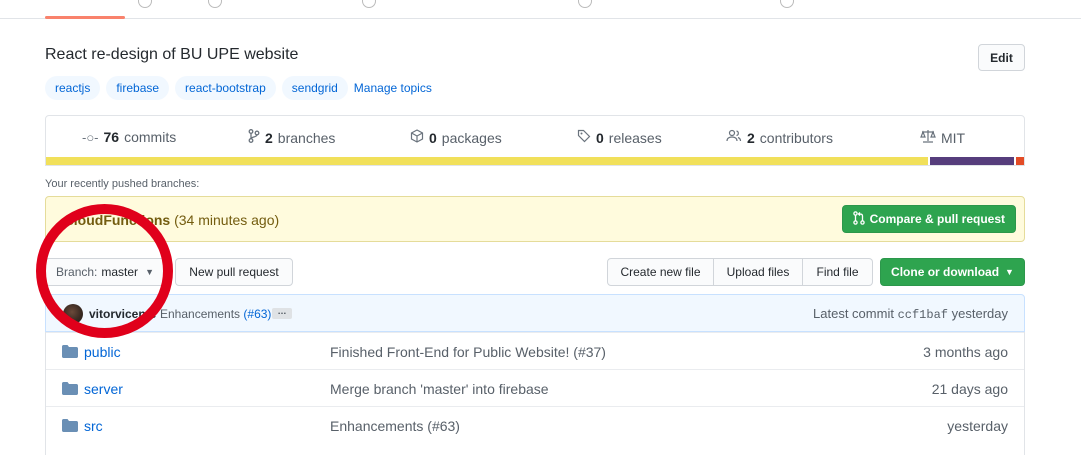 The height and width of the screenshot is (455, 1081). What do you see at coordinates (90, 137) in the screenshot?
I see `commit-icon: -○-` at bounding box center [90, 137].